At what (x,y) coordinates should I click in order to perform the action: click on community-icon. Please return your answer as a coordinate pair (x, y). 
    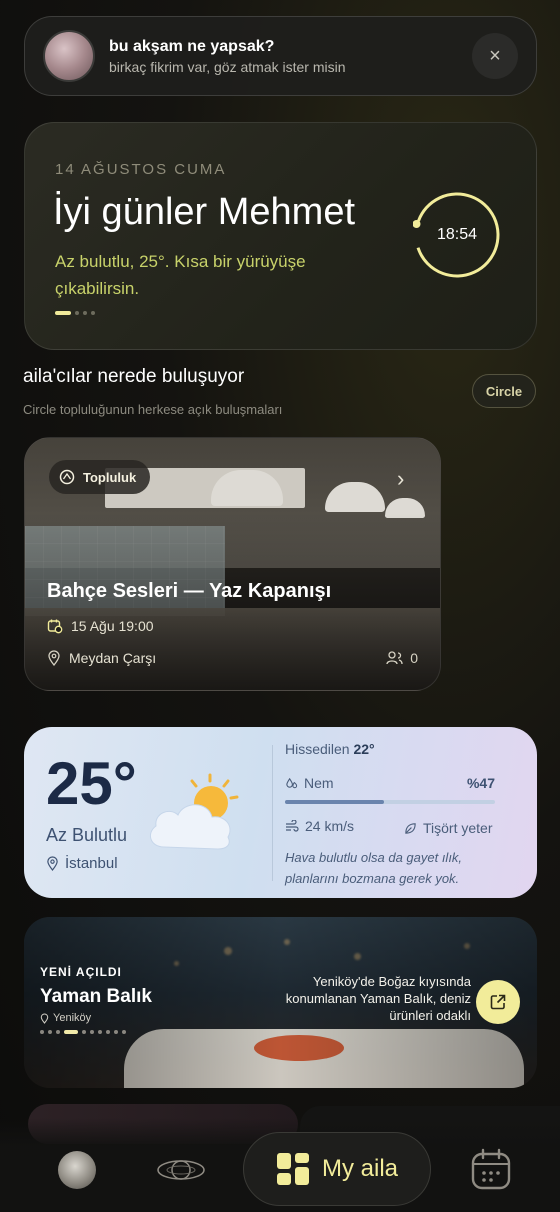
    Looking at the image, I should click on (67, 477).